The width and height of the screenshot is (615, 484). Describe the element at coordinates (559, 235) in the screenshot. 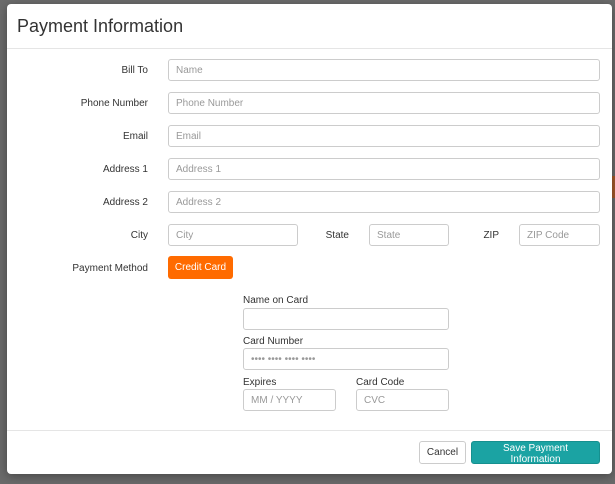

I see `zip-input` at that location.